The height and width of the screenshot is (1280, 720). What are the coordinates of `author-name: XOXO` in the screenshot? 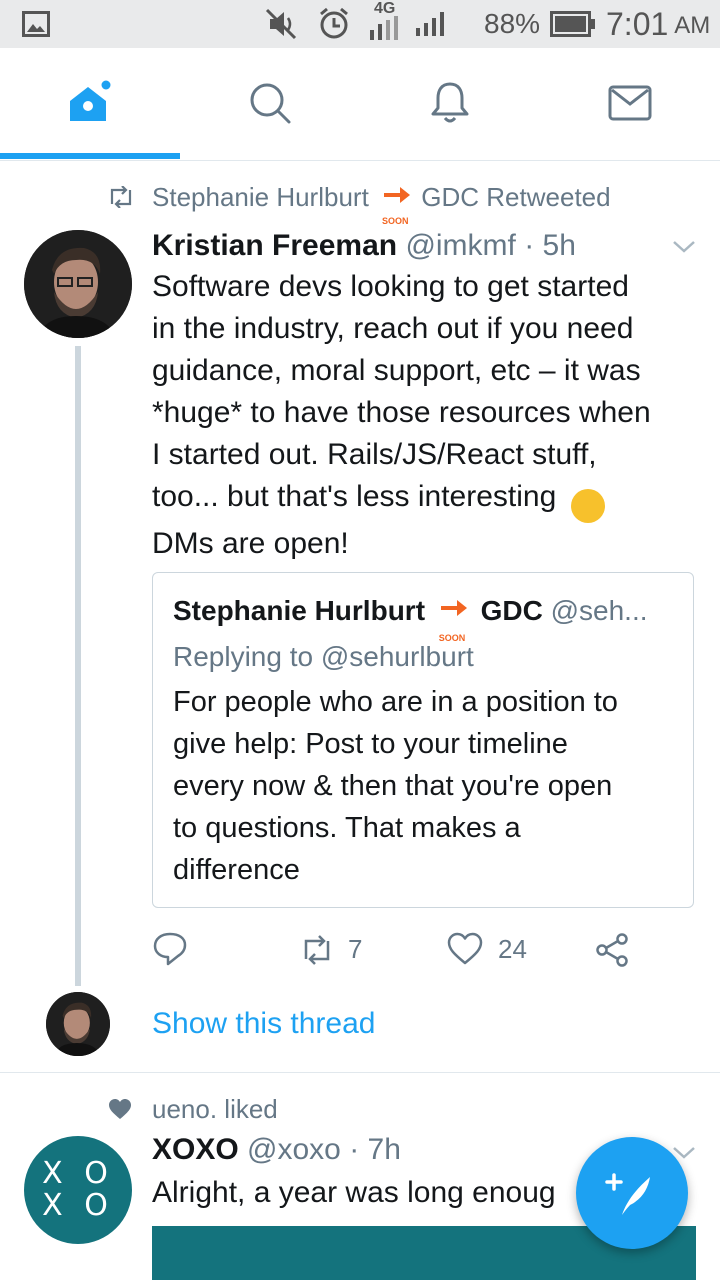 It's located at (195, 1149).